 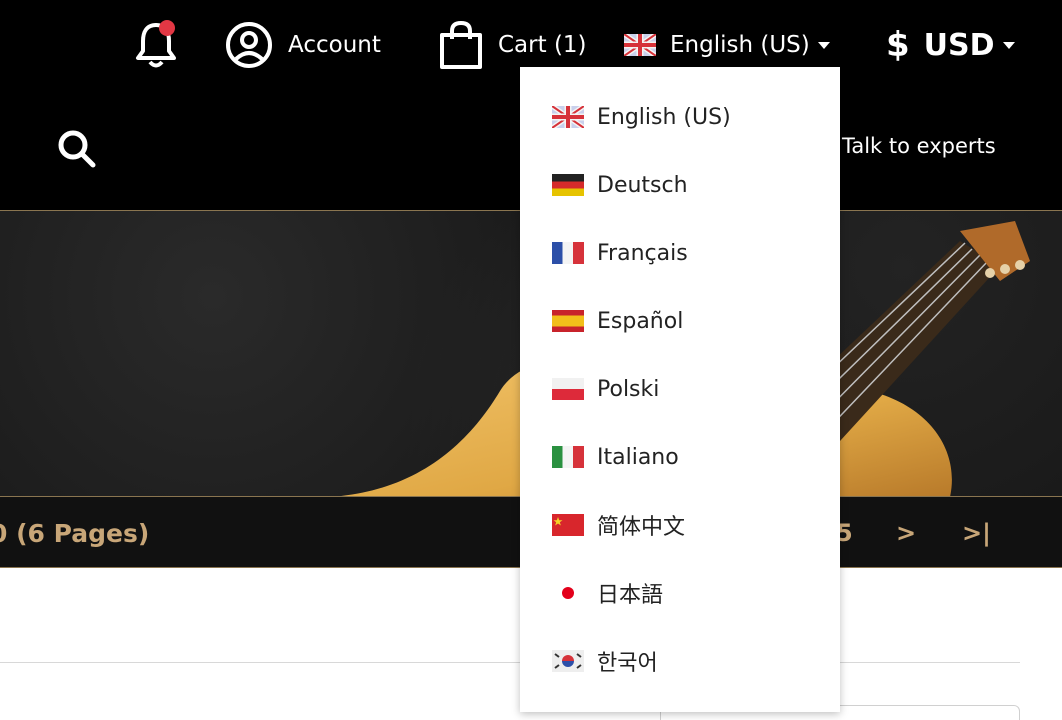 I want to click on korea-flag-icon, so click(x=568, y=661).